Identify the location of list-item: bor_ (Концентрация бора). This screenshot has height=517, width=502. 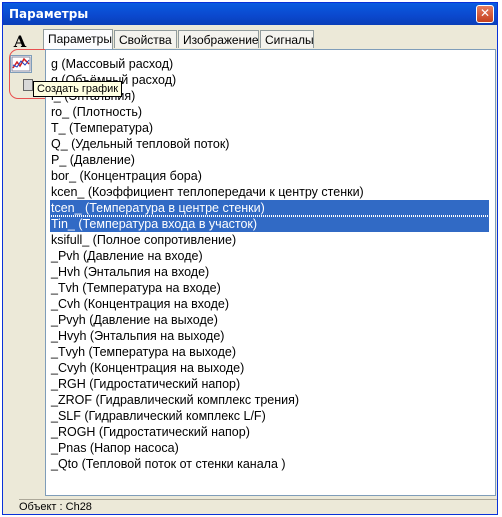
(269, 176).